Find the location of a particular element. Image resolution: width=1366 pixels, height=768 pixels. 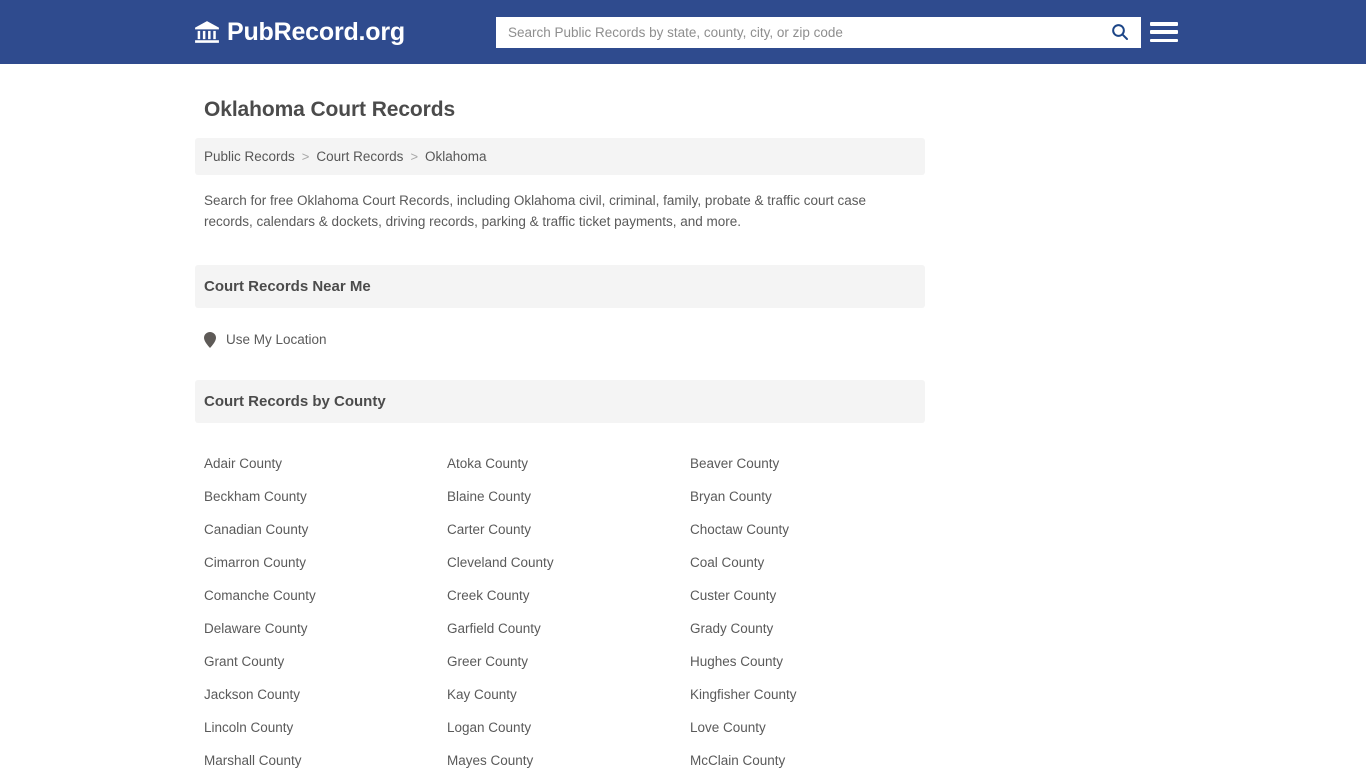

search-bar is located at coordinates (818, 32).